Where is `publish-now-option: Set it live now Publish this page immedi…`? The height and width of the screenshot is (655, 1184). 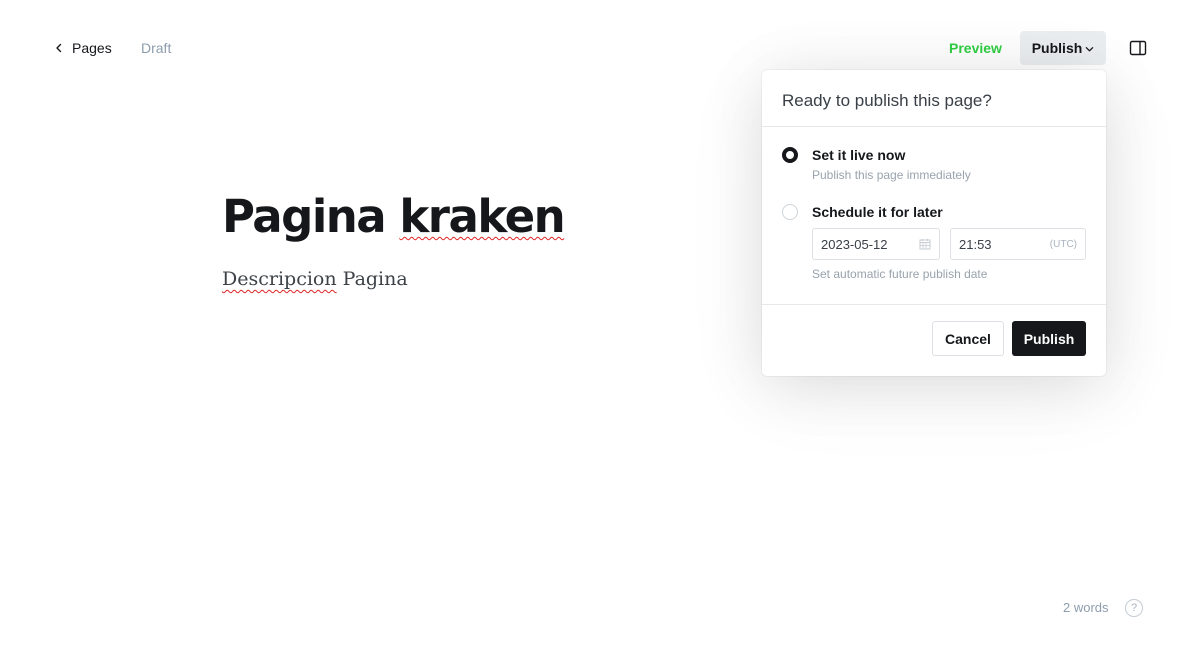
publish-now-option: Set it live now Publish this page immedi… is located at coordinates (876, 164).